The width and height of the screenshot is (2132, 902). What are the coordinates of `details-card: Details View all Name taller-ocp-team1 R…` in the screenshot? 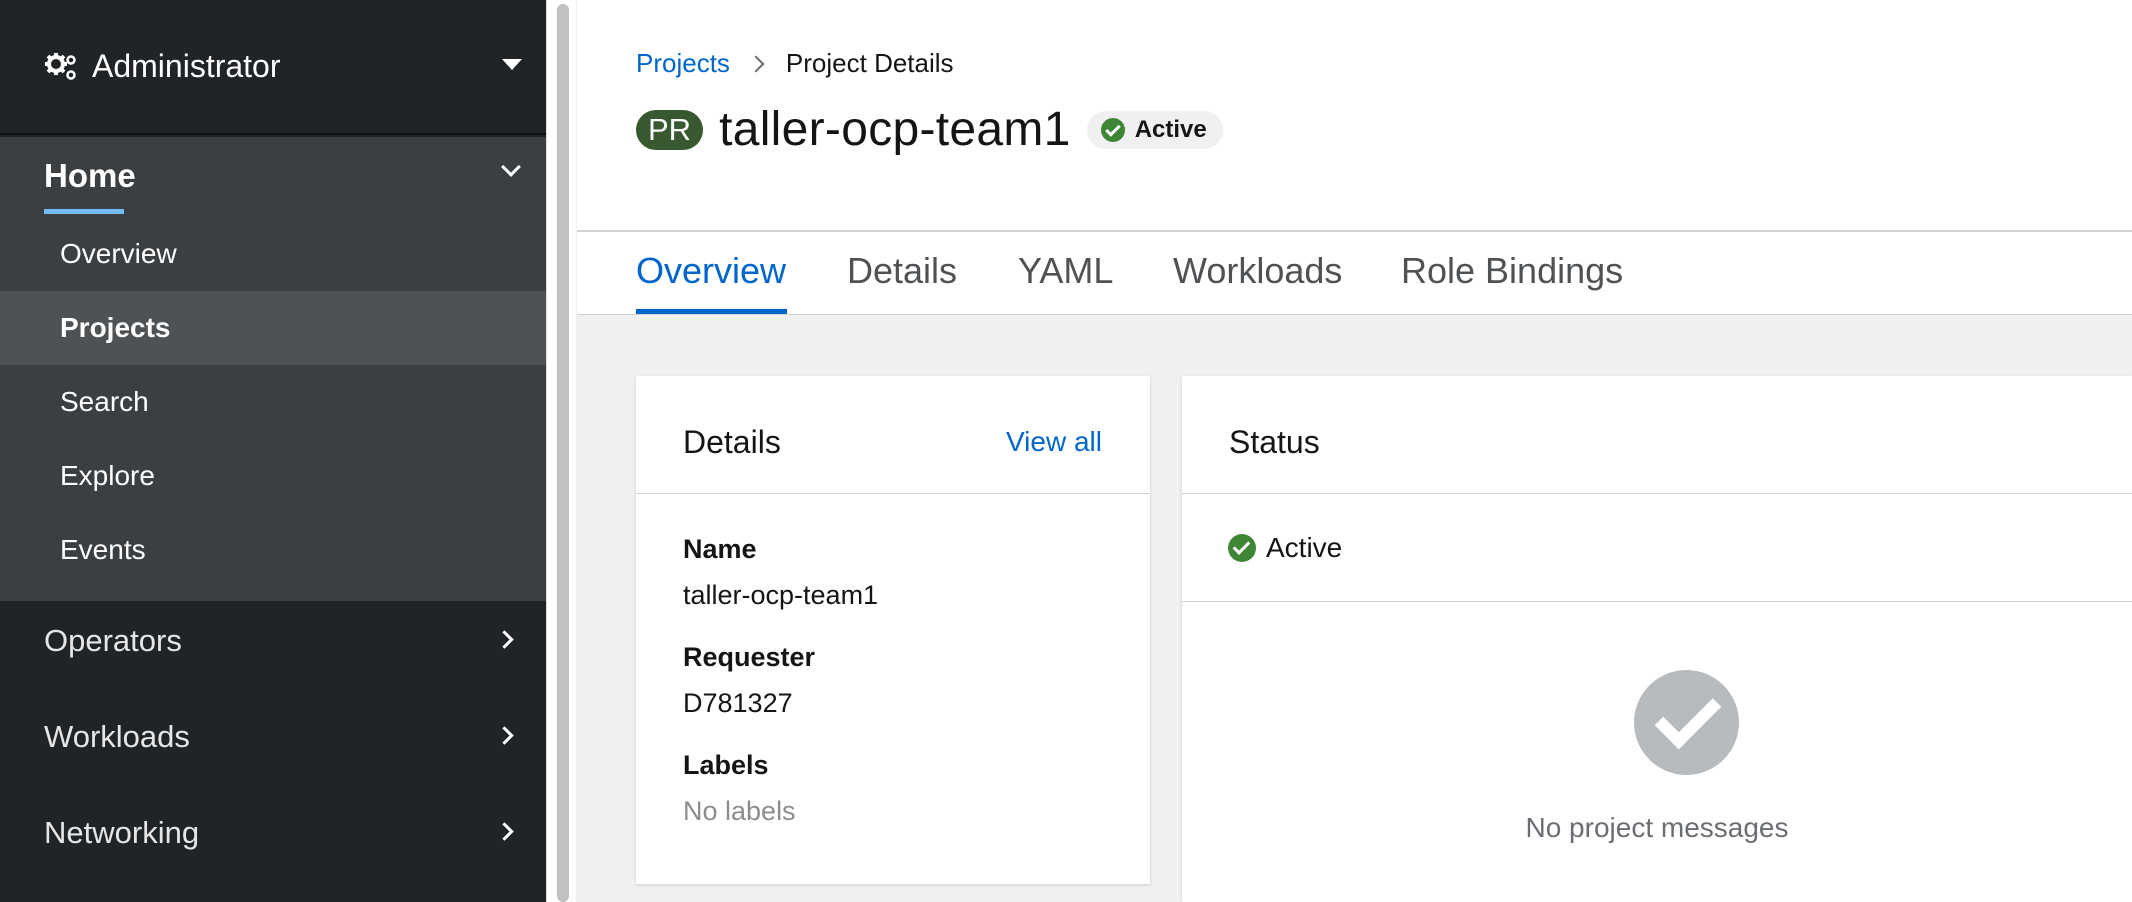 It's located at (893, 630).